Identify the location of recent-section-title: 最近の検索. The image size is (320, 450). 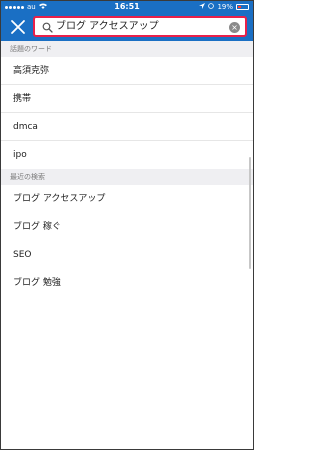
(127, 177).